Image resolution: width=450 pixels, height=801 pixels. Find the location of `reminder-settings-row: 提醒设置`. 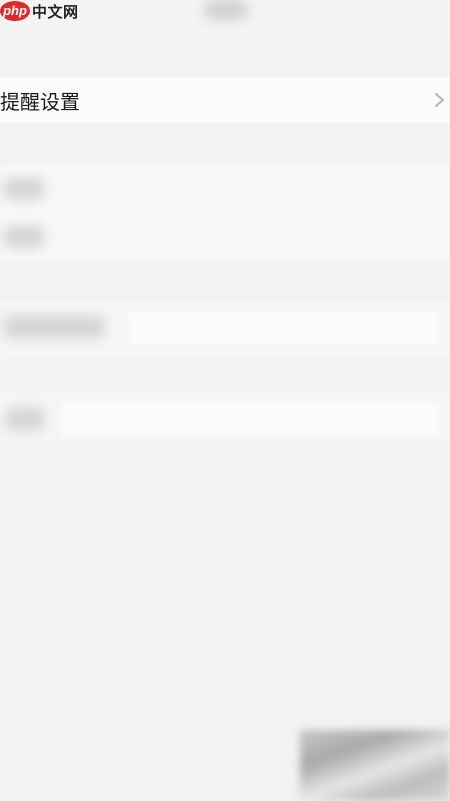

reminder-settings-row: 提醒设置 is located at coordinates (225, 100).